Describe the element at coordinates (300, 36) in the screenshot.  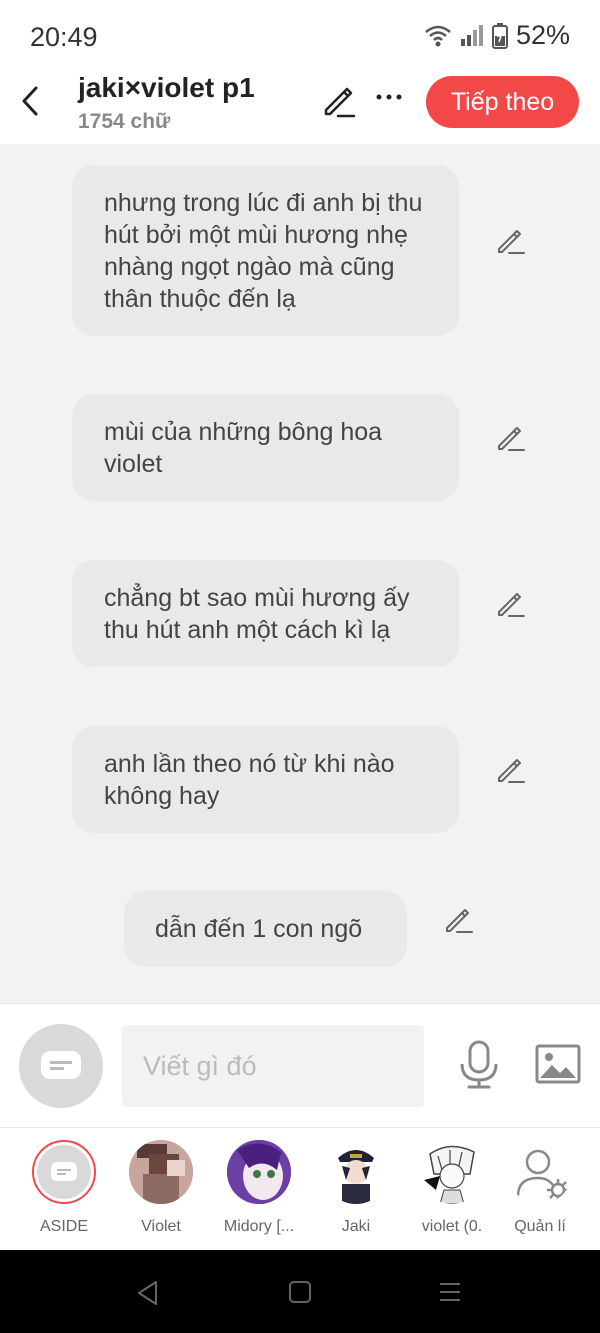
I see `status-bar: 20:49 52%` at that location.